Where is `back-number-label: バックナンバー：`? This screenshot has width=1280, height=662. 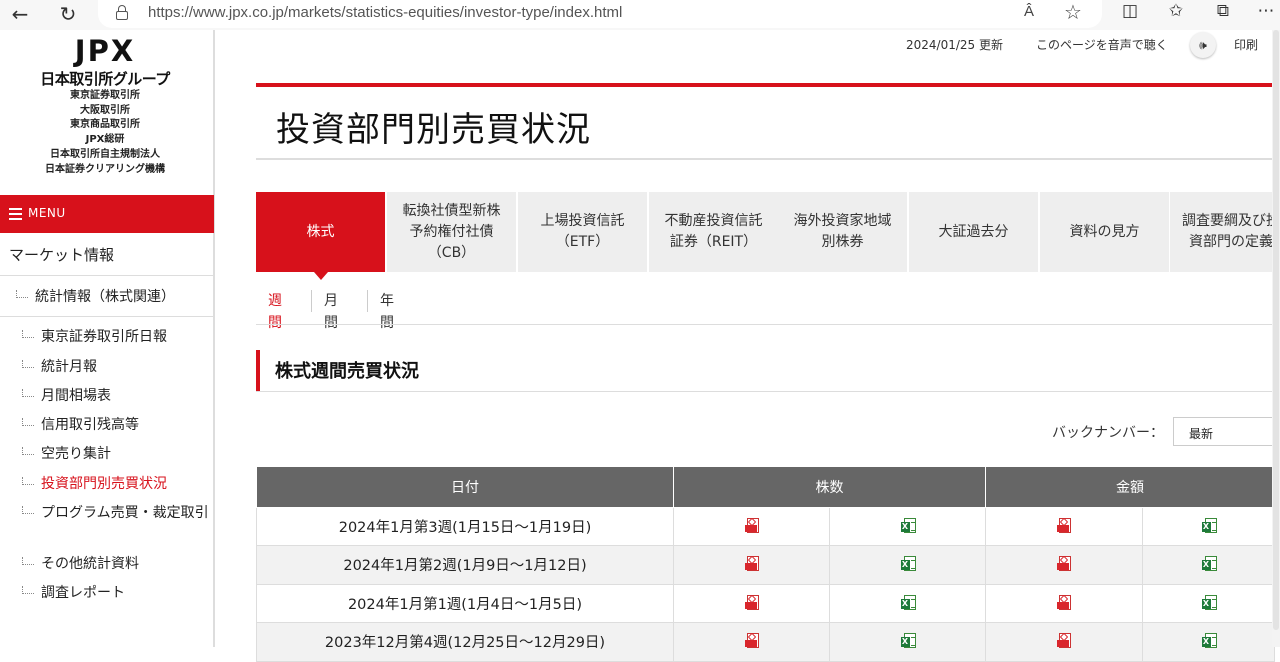
back-number-label: バックナンバー： is located at coordinates (1108, 433).